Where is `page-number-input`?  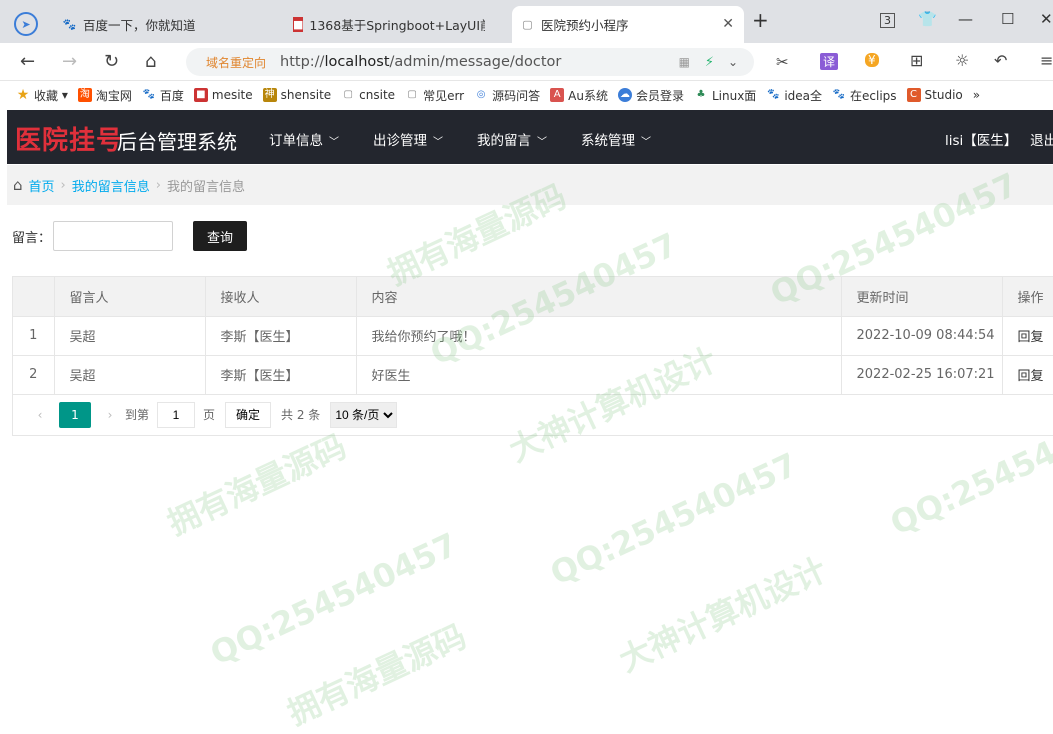 page-number-input is located at coordinates (176, 414).